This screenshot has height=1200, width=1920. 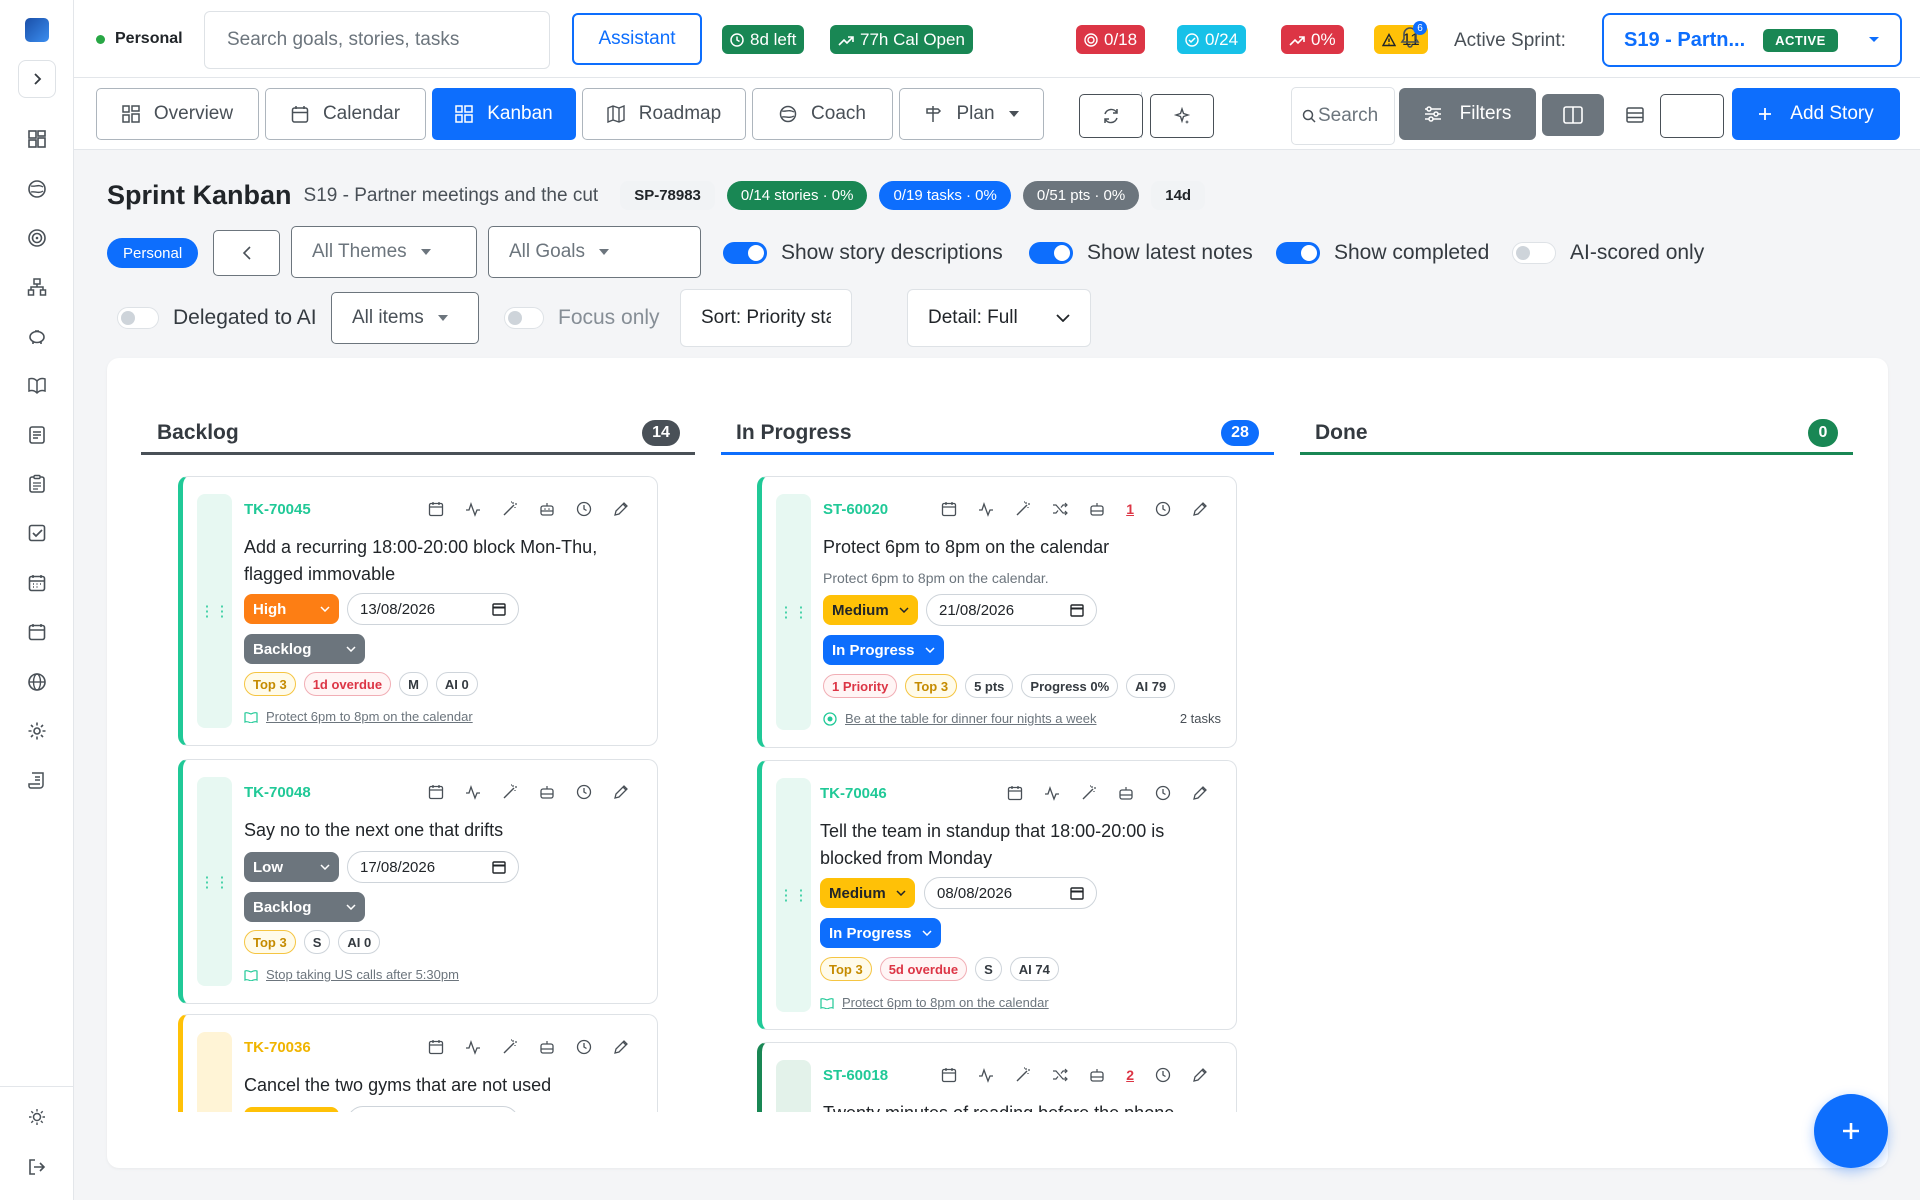 I want to click on sidebar-item-finance, so click(x=37, y=336).